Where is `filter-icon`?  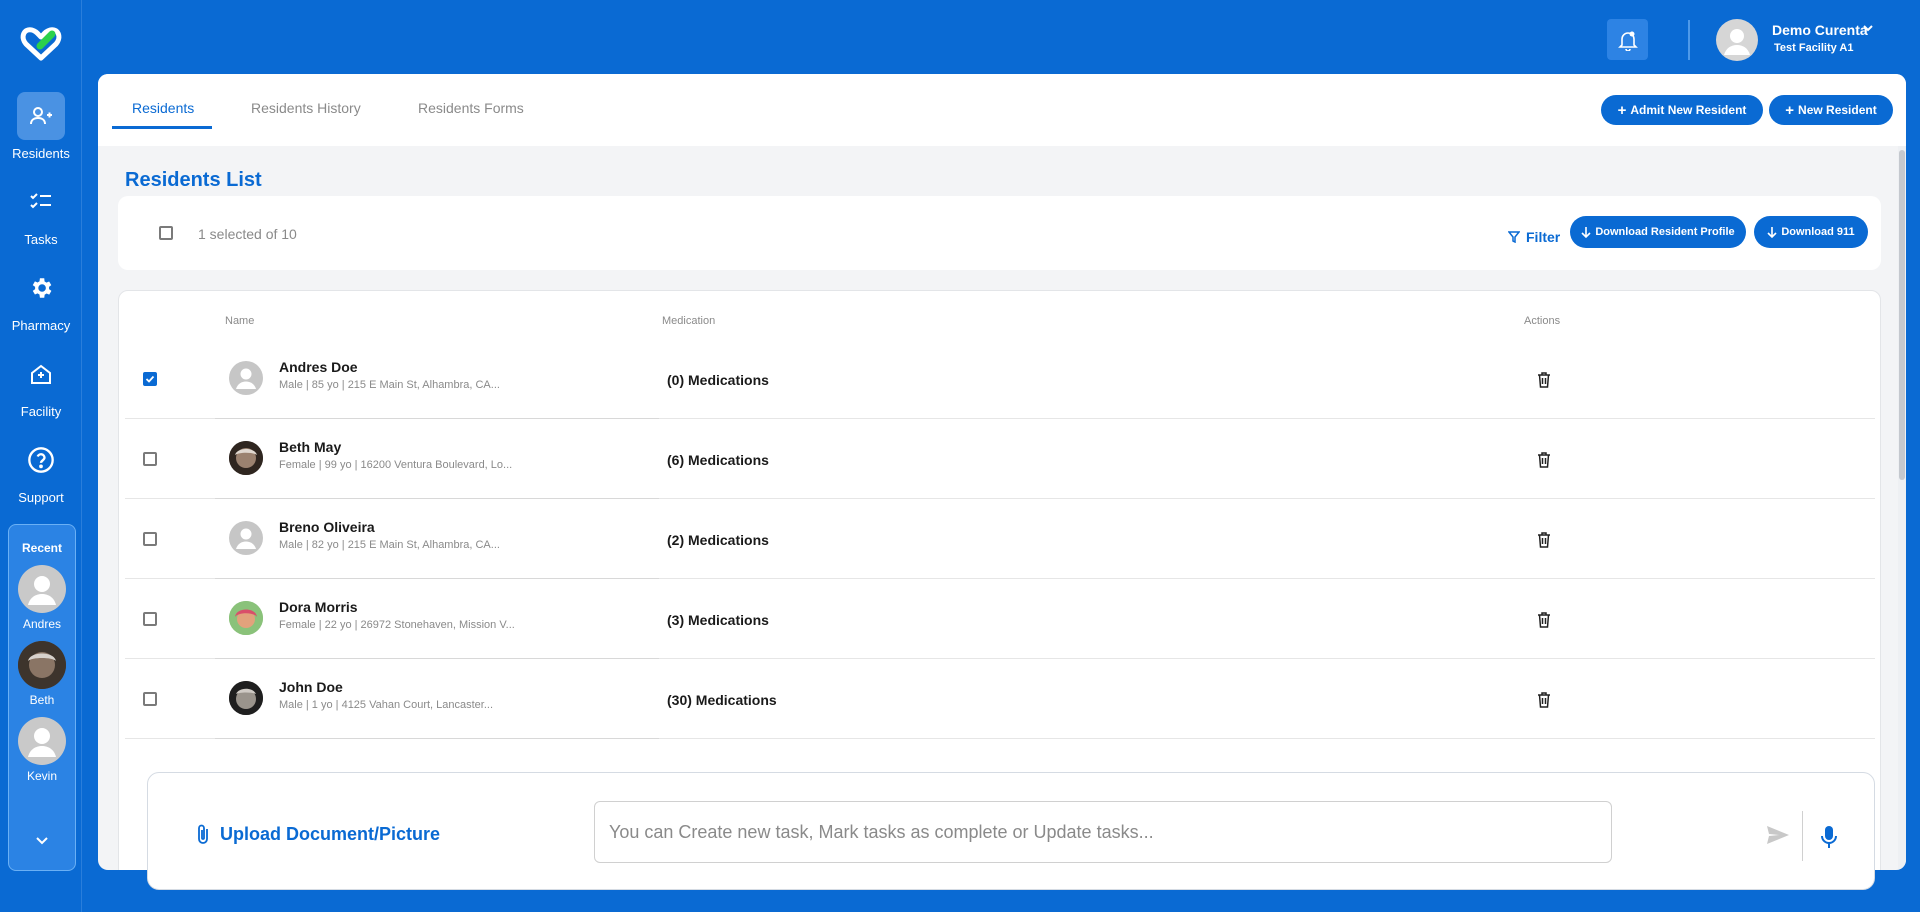 filter-icon is located at coordinates (1514, 237).